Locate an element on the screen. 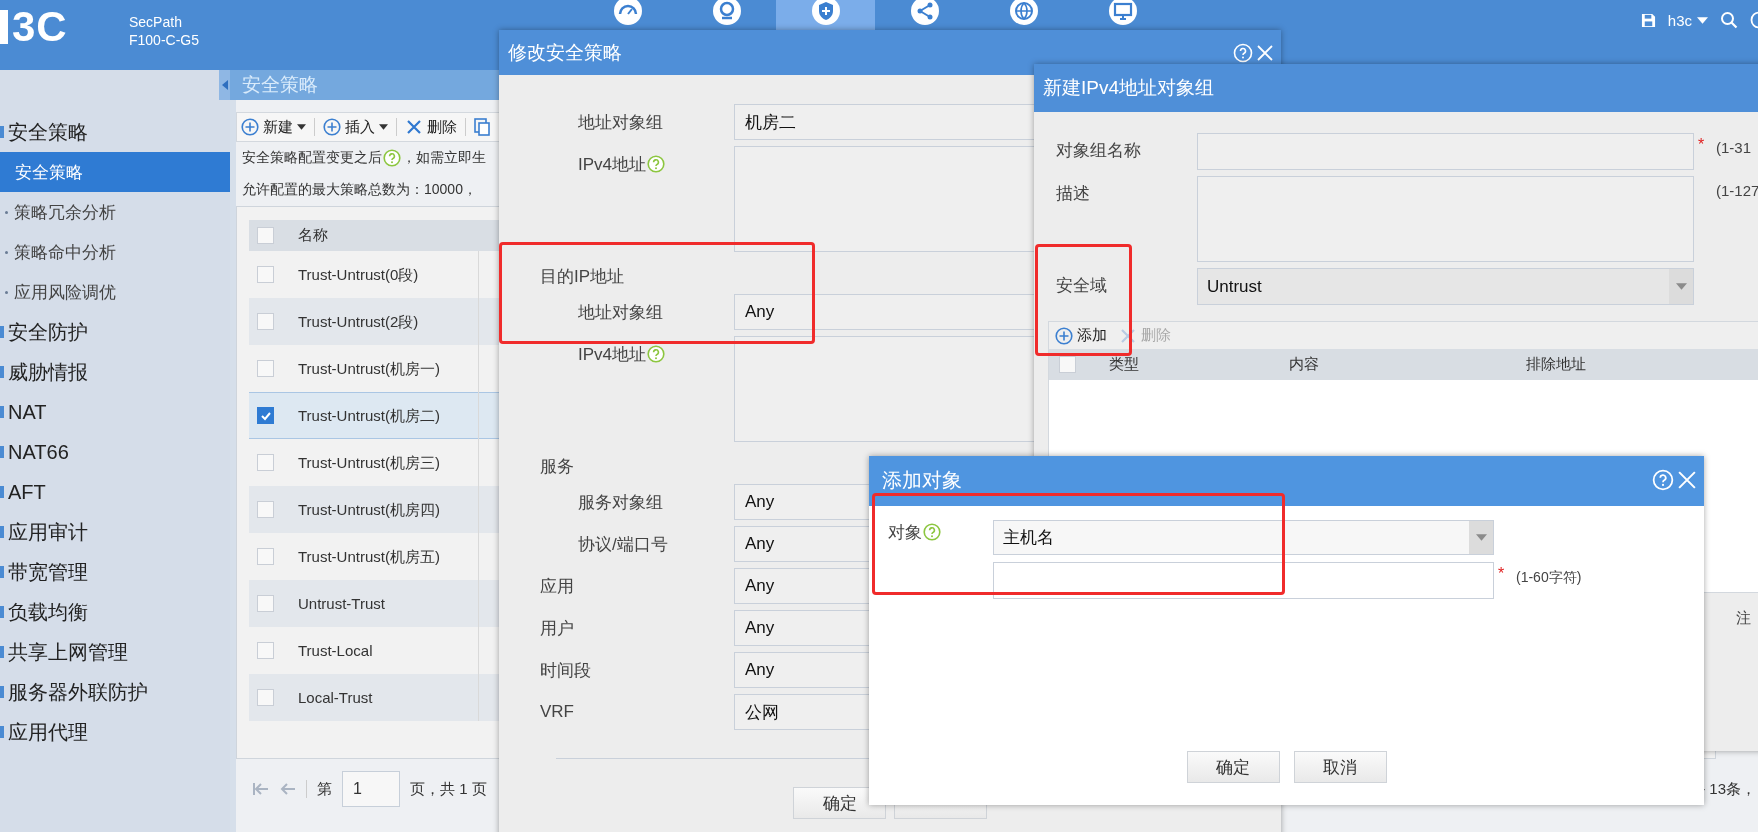  menu-group-label: 安全防护 is located at coordinates (48, 332).